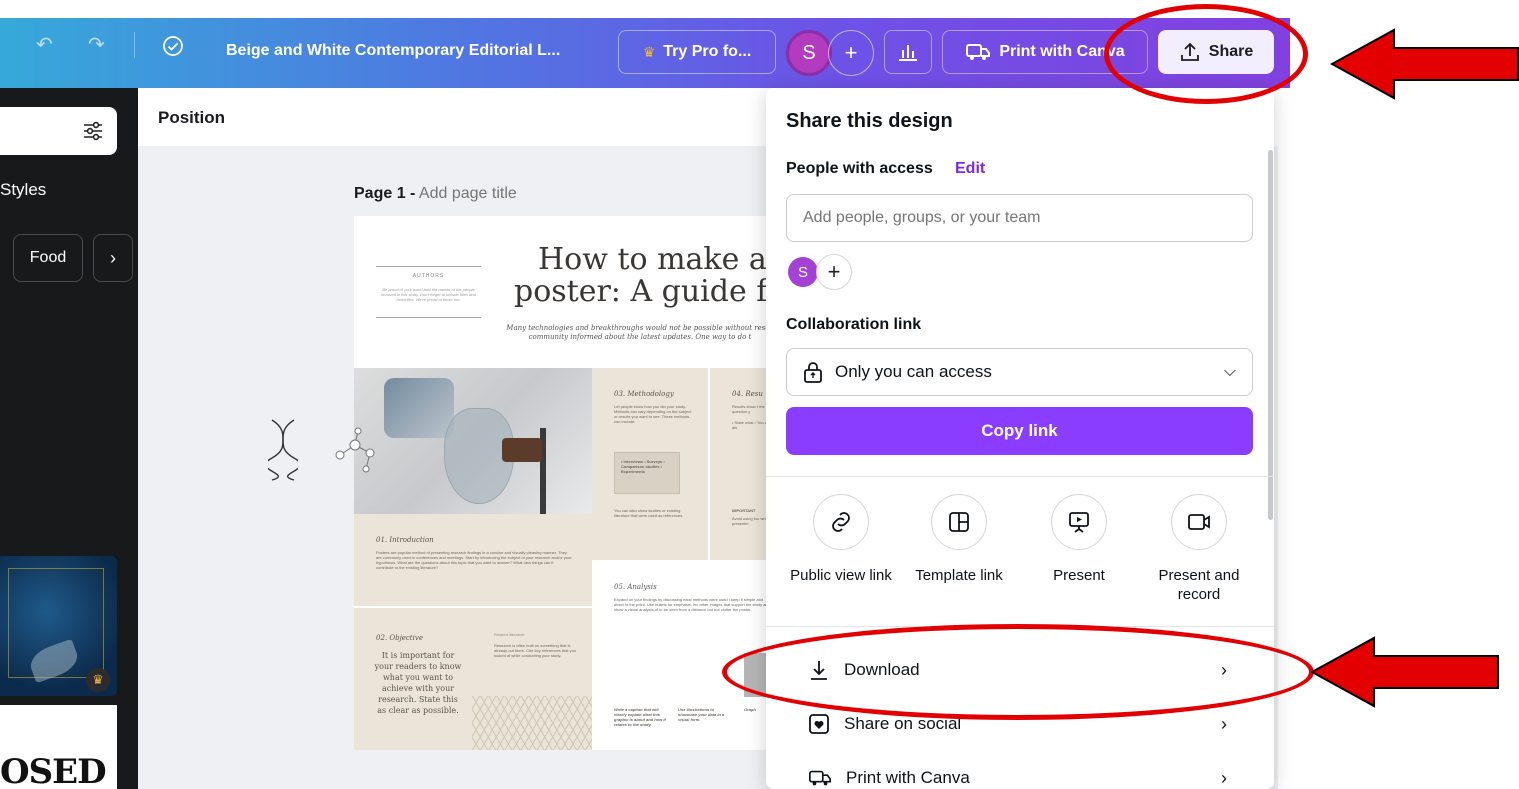 This screenshot has width=1519, height=789. I want to click on redo-icon: ↷, so click(96, 45).